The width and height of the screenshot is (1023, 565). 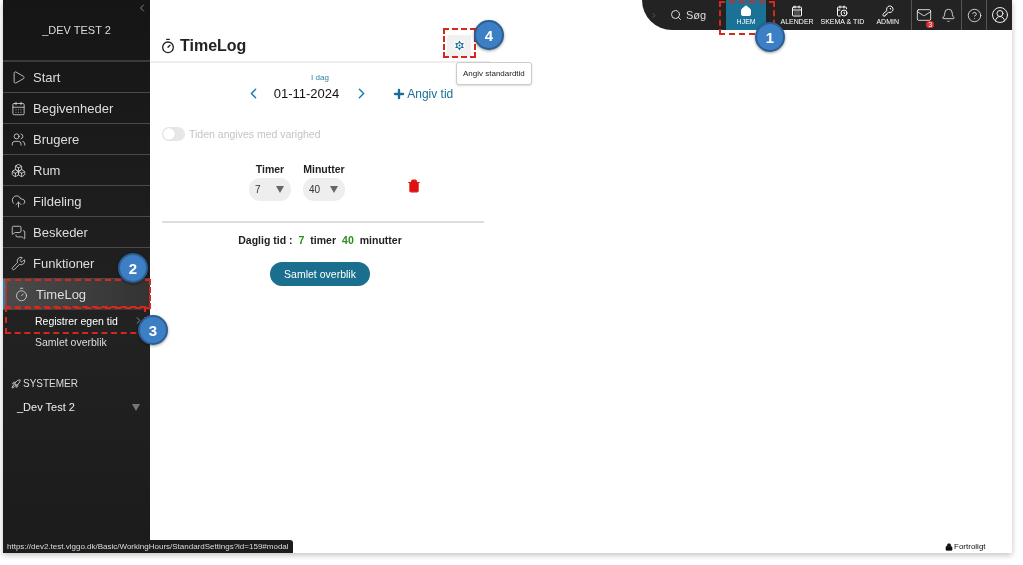 I want to click on toggle-label: Tiden angives med varighed, so click(x=255, y=134).